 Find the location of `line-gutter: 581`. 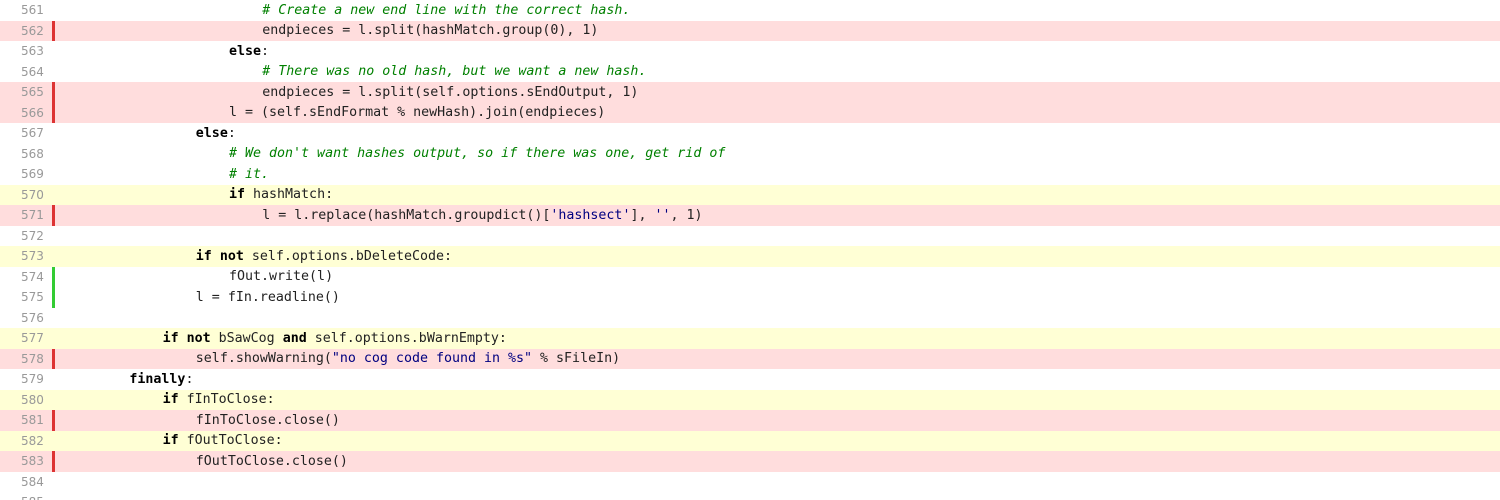

line-gutter: 581 is located at coordinates (27, 420).